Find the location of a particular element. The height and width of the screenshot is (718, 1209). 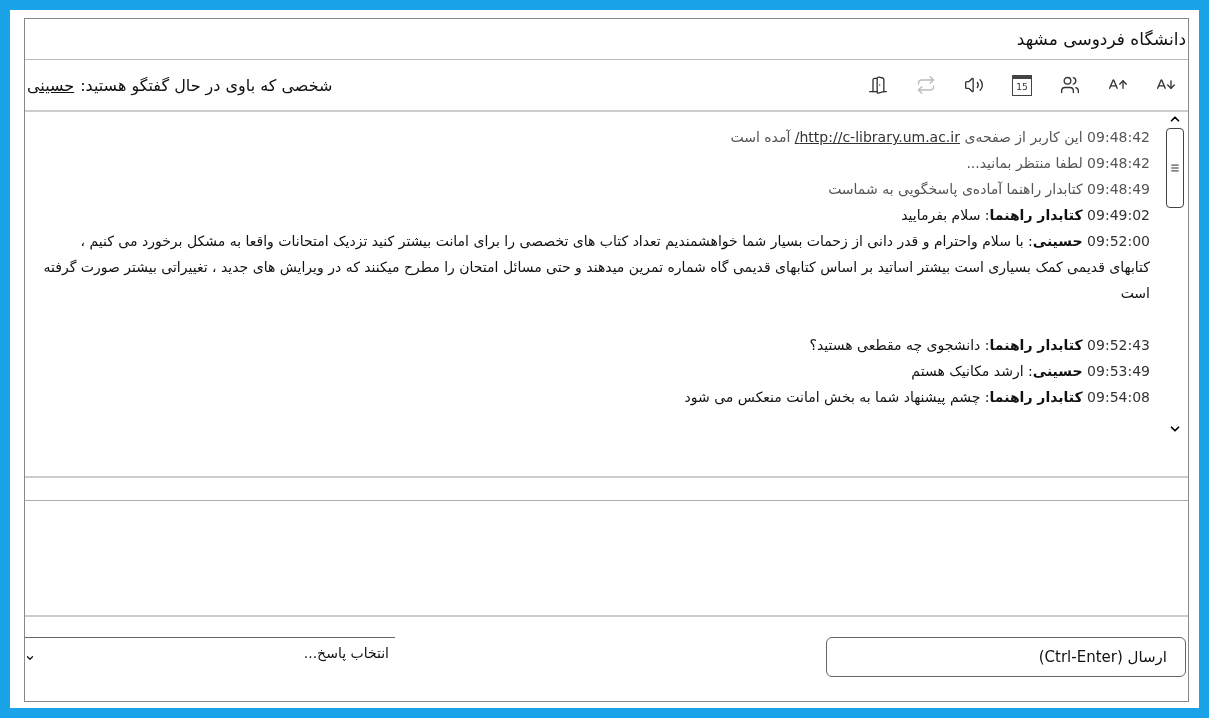

partner-label: شخصی که باوی در حال گفتگو هستید: is located at coordinates (206, 85).